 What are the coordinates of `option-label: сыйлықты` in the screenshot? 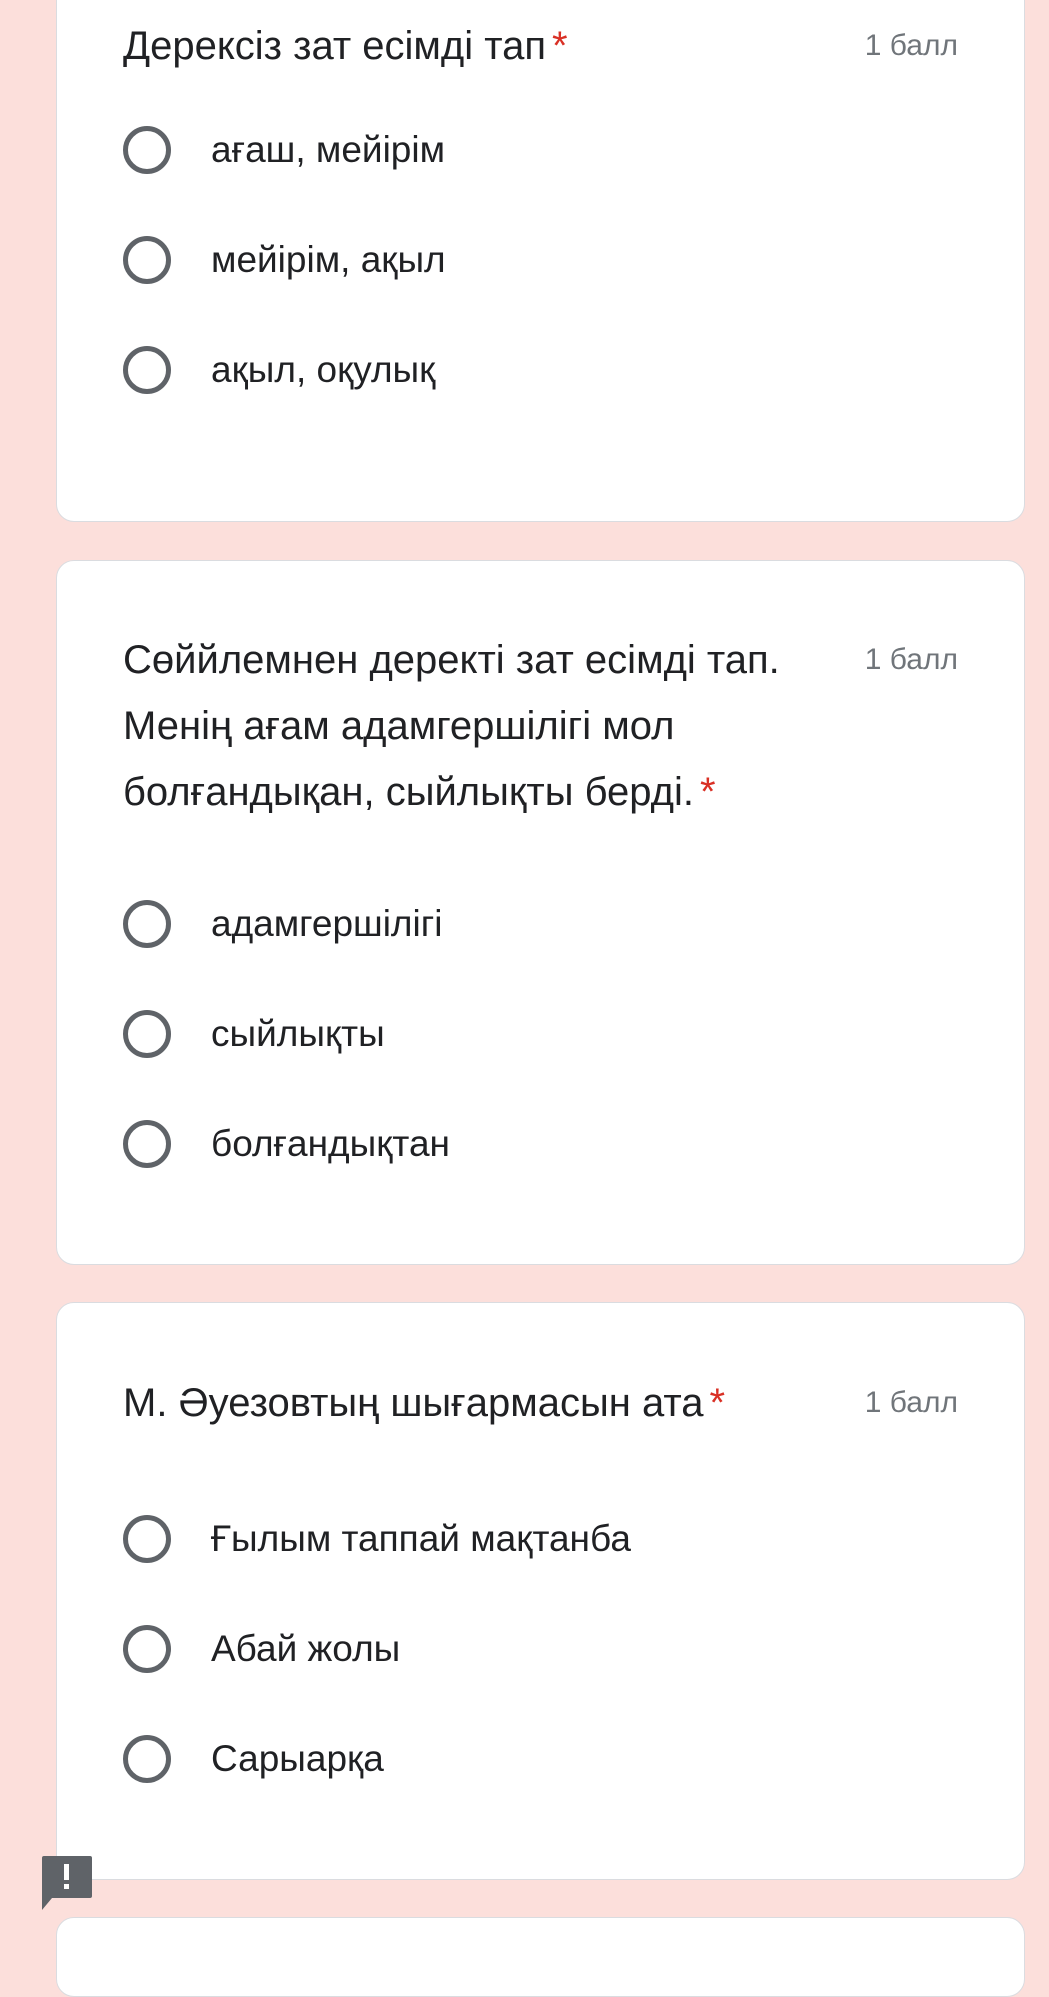 It's located at (298, 1033).